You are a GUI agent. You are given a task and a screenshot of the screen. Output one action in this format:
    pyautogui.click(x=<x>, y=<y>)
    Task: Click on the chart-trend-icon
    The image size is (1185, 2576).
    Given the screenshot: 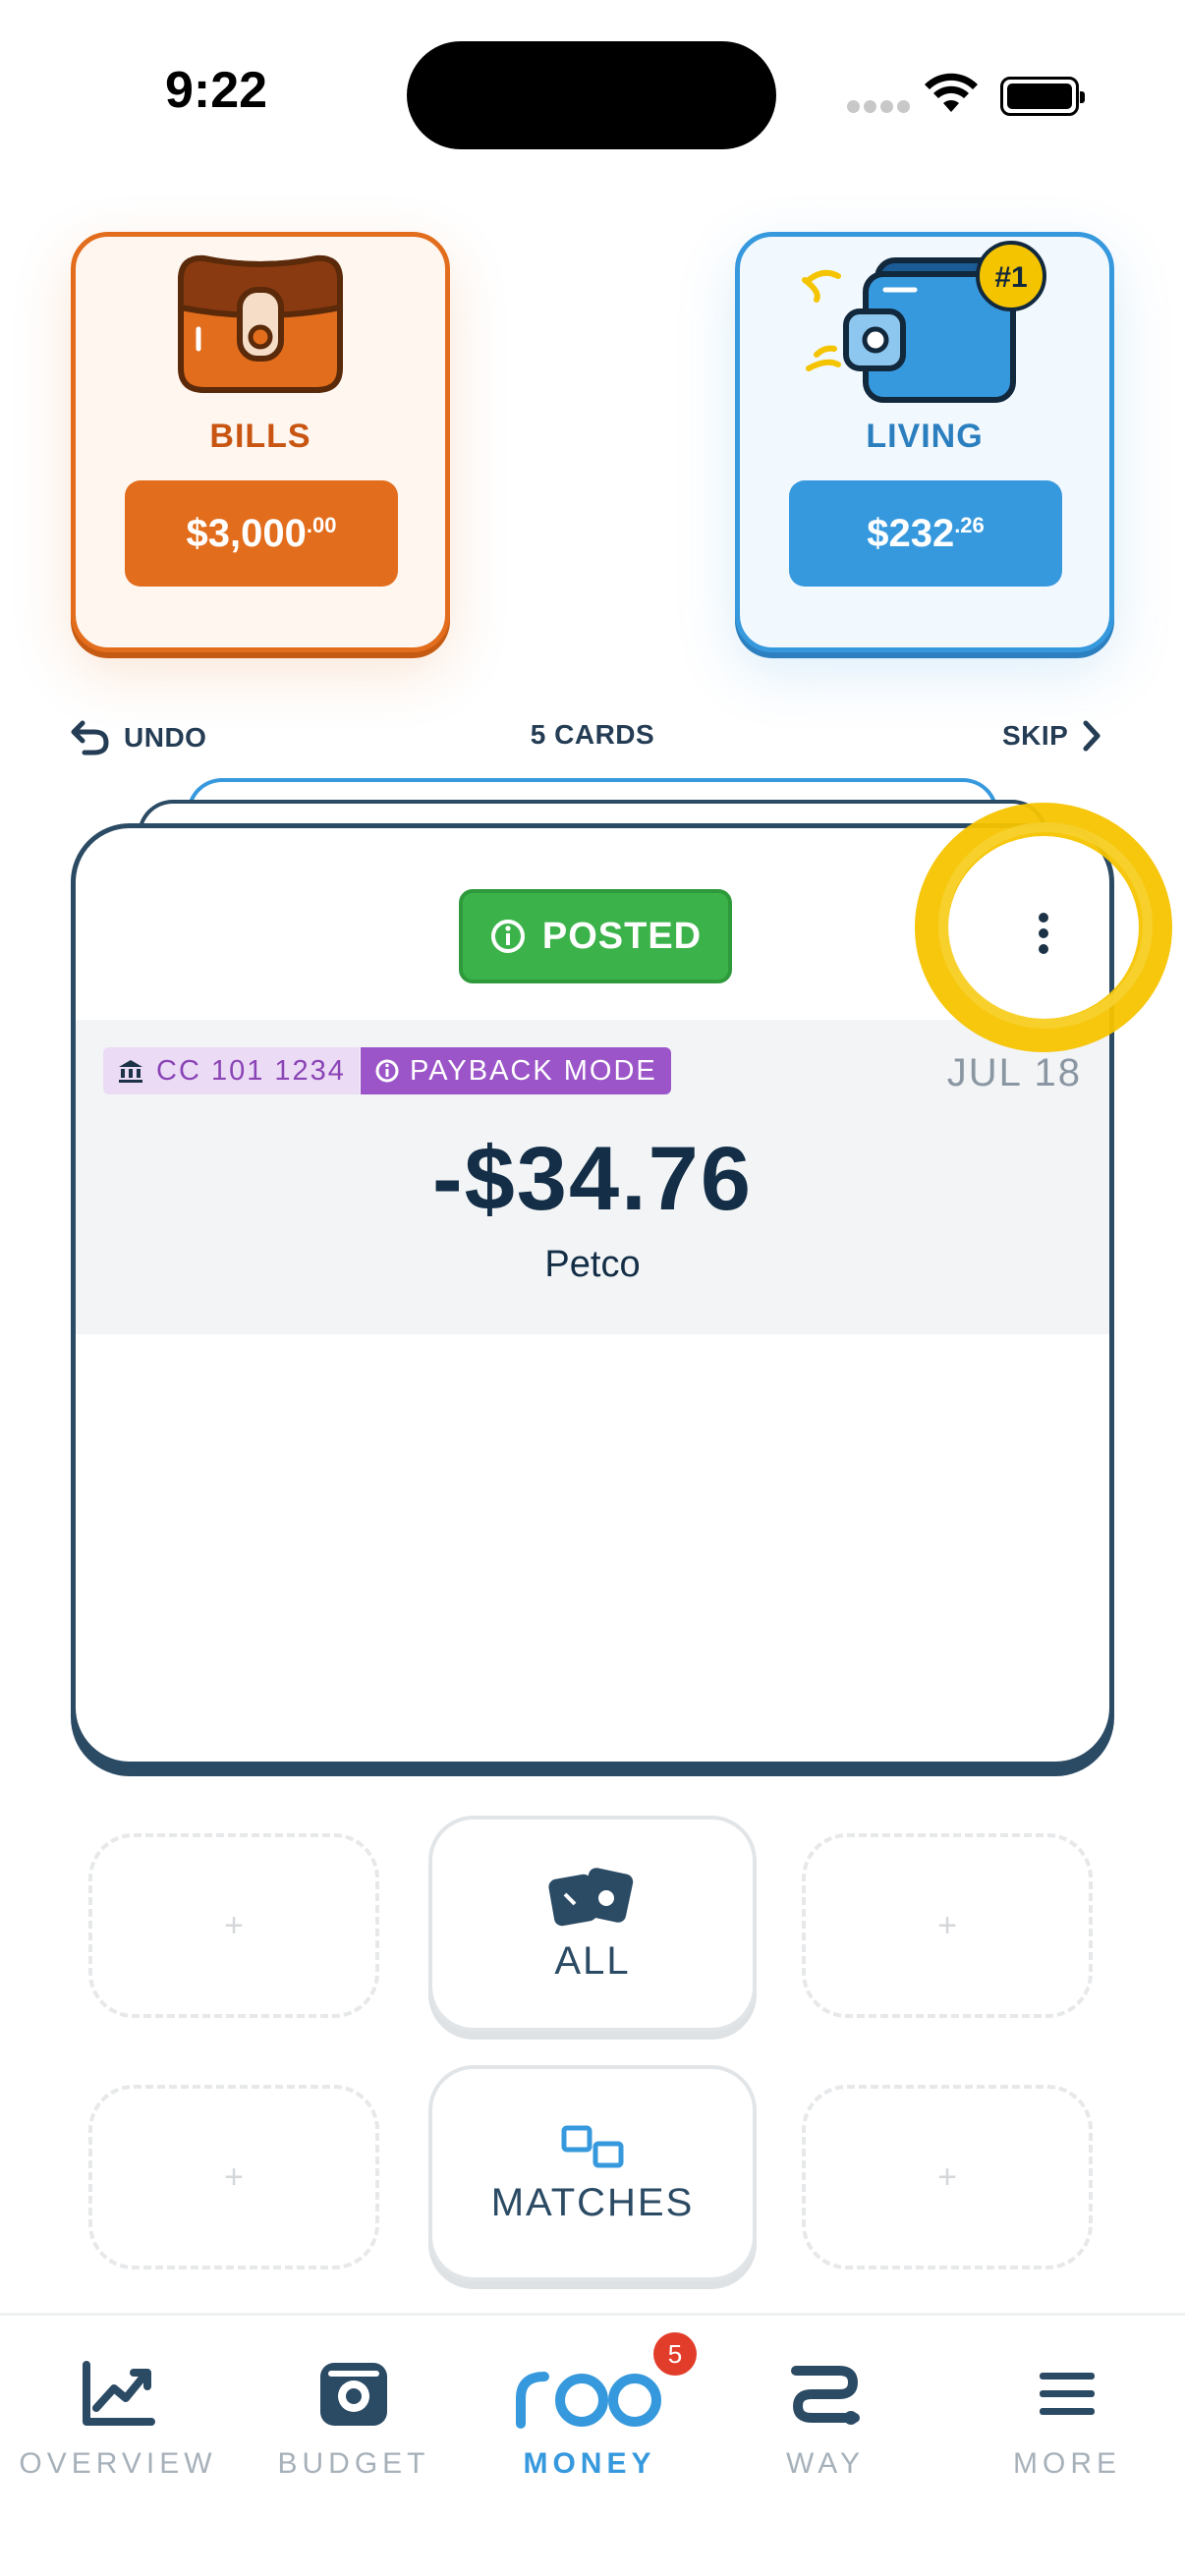 What is the action you would take?
    pyautogui.click(x=119, y=2393)
    